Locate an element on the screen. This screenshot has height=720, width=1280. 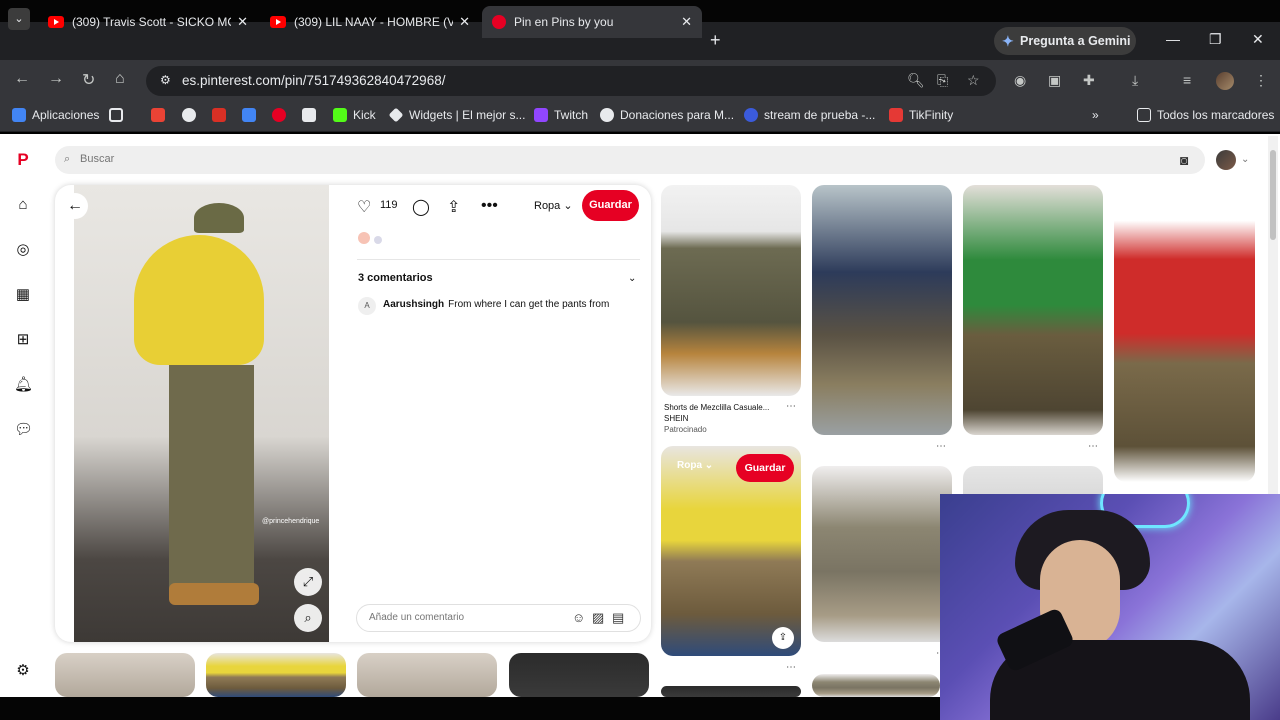
bookmark-grid is located at coordinates (119, 115).